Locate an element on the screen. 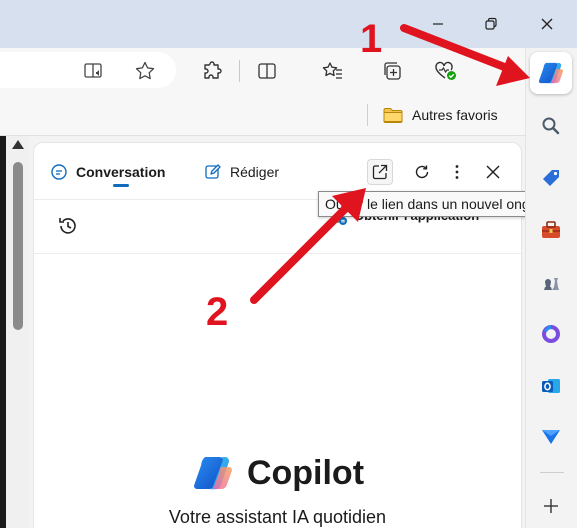 This screenshot has width=577, height=528. copilot-logo-icon is located at coordinates (212, 473).